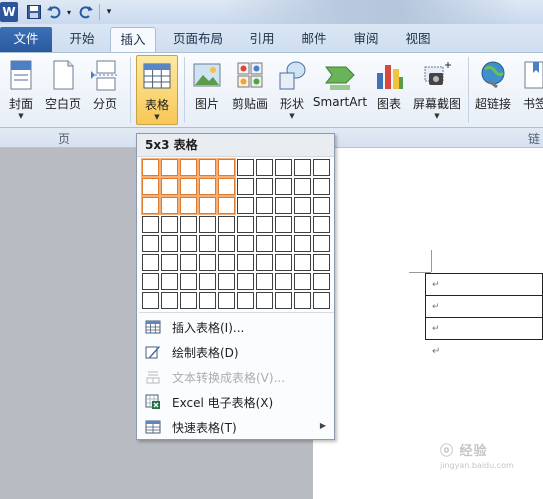 The height and width of the screenshot is (499, 543). Describe the element at coordinates (21, 90) in the screenshot. I see `cover-page-button: 封面 ▼` at that location.